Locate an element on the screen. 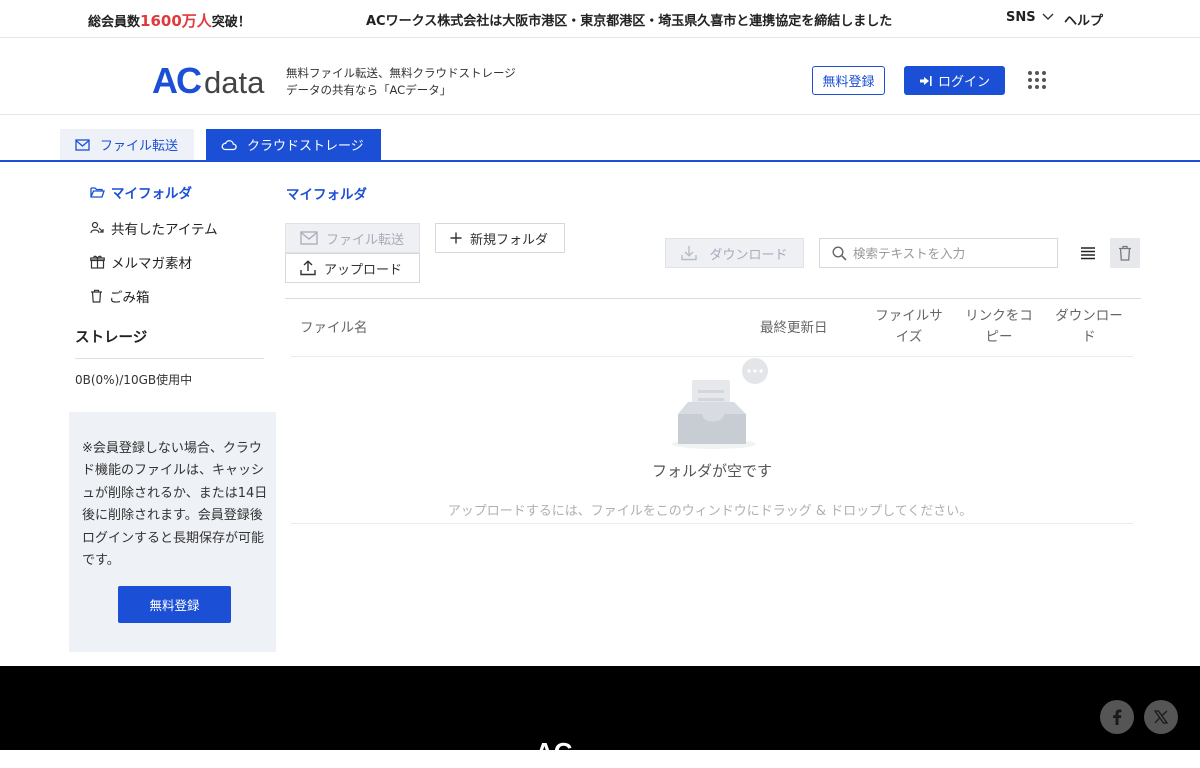 Image resolution: width=1200 pixels, height=768 pixels. upload-icon is located at coordinates (308, 268).